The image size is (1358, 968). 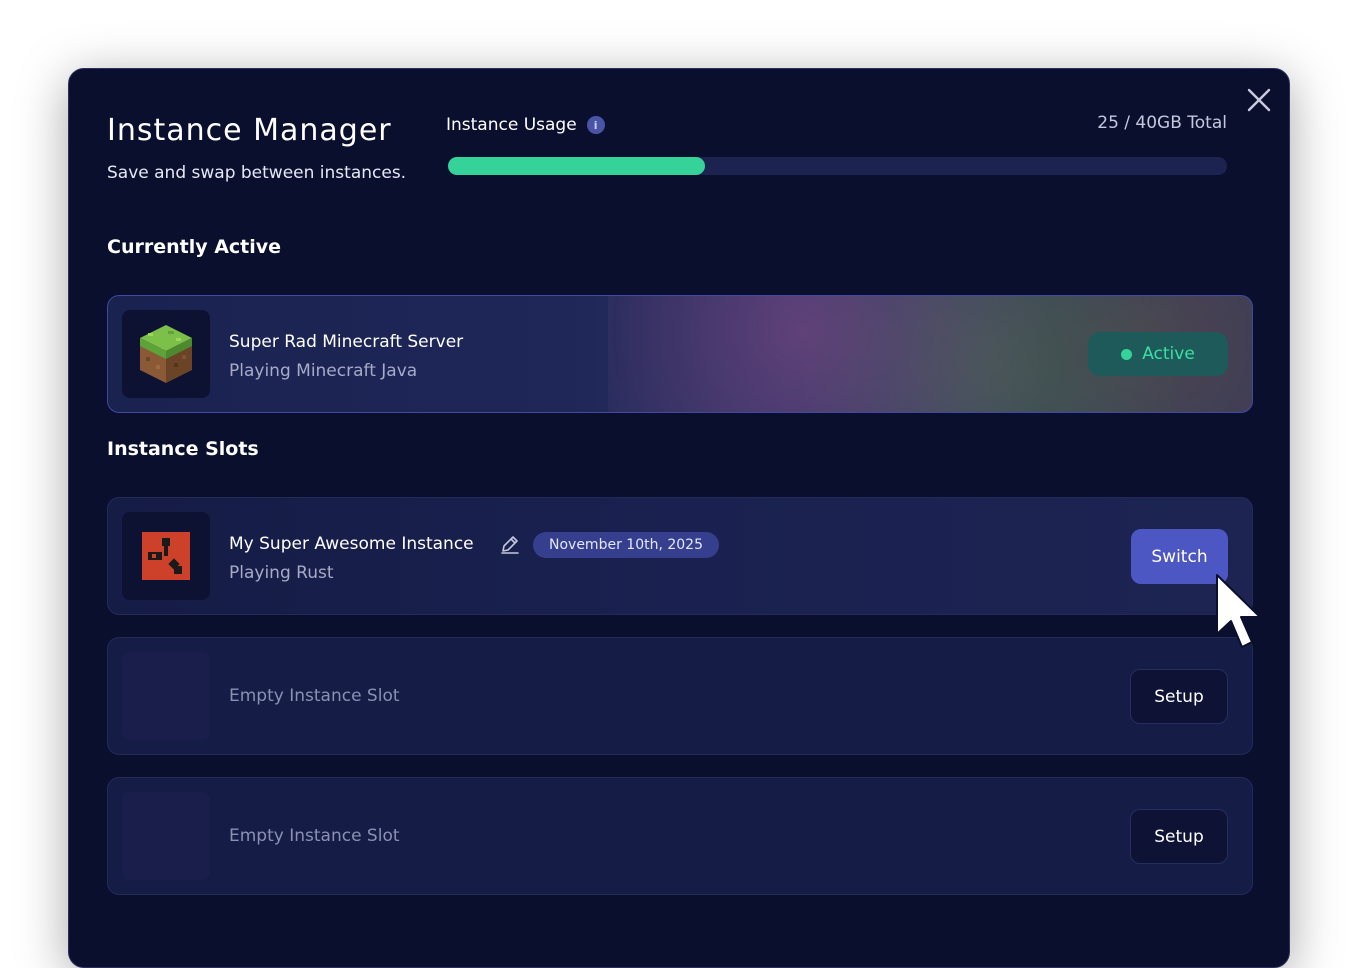 I want to click on close-icon, so click(x=1259, y=100).